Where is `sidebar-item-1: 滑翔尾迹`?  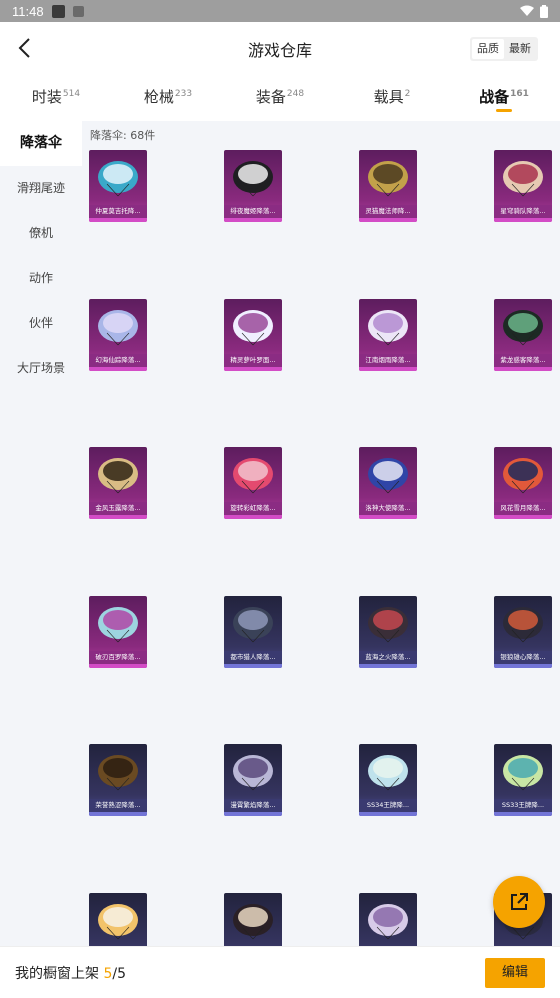
sidebar-item-1: 滑翔尾迹 is located at coordinates (41, 188).